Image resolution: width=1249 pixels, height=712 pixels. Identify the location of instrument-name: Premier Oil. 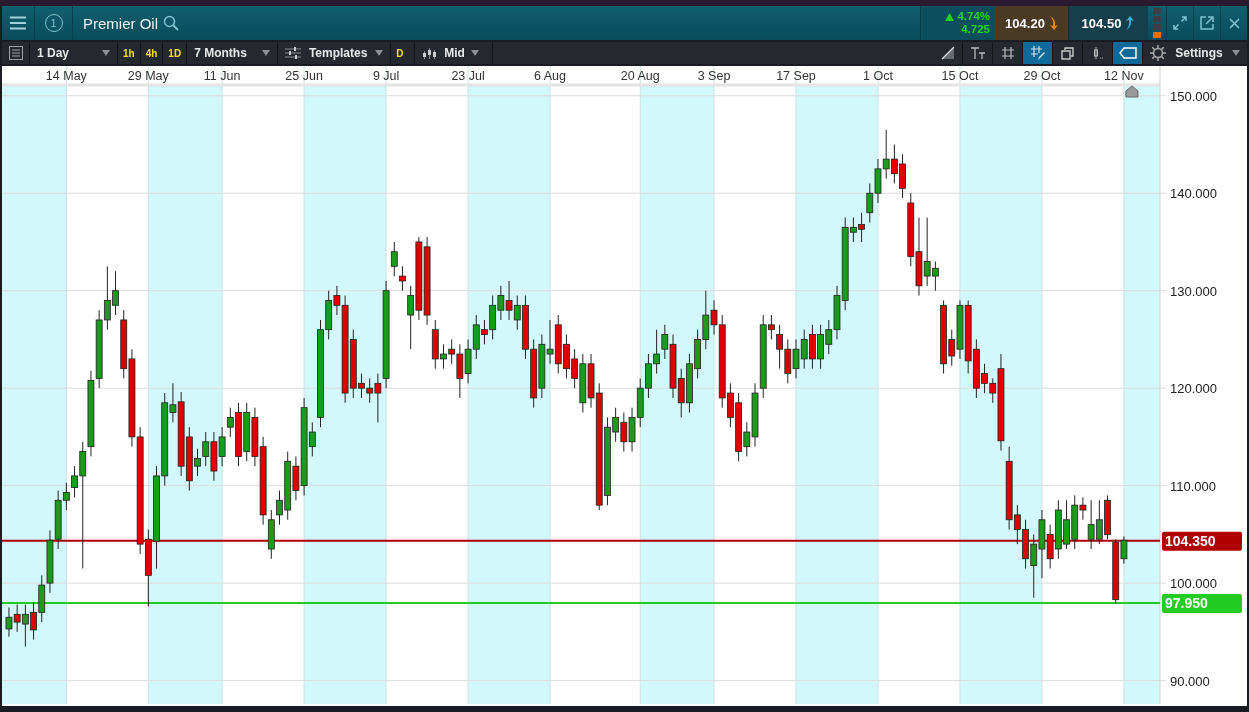
(120, 23).